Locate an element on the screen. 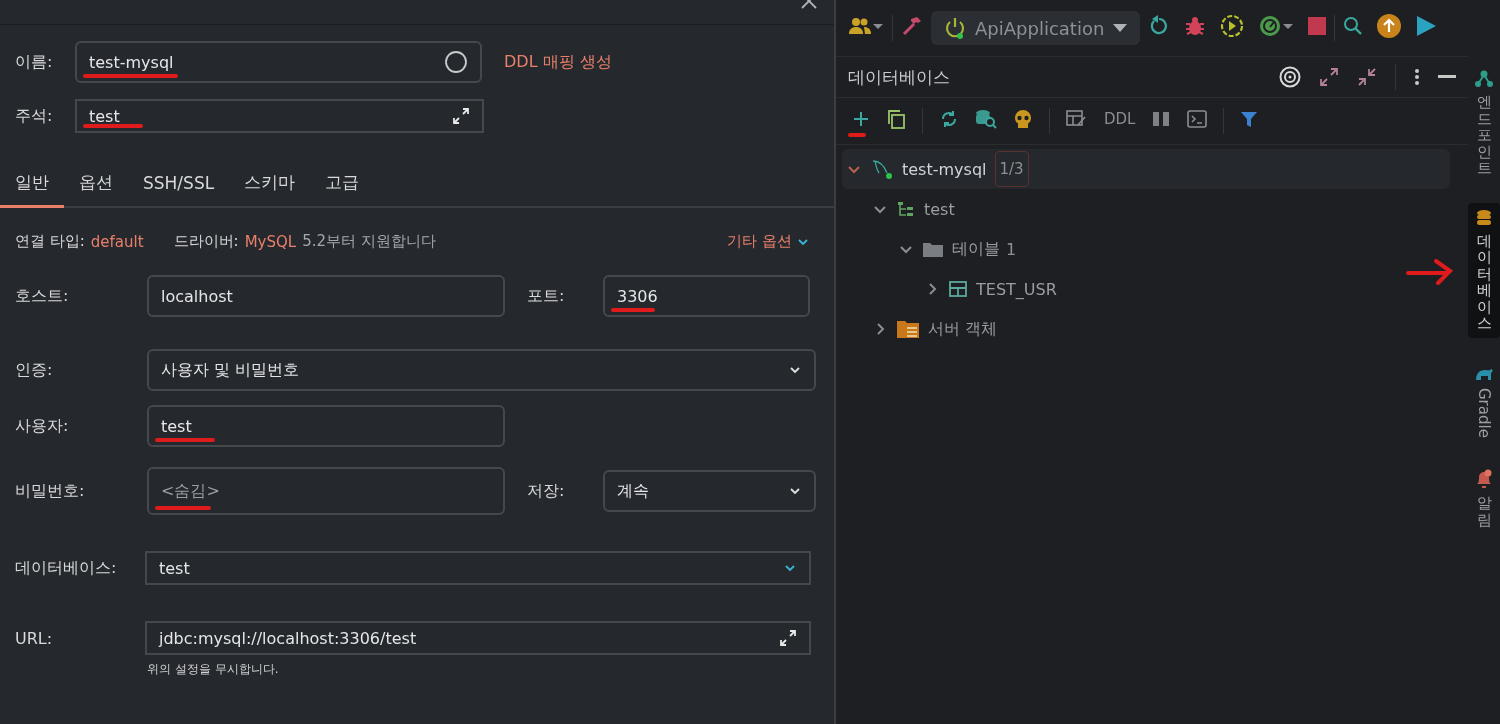 The height and width of the screenshot is (724, 1500). dropdown: 사용자 및 비밀번호 is located at coordinates (481, 370).